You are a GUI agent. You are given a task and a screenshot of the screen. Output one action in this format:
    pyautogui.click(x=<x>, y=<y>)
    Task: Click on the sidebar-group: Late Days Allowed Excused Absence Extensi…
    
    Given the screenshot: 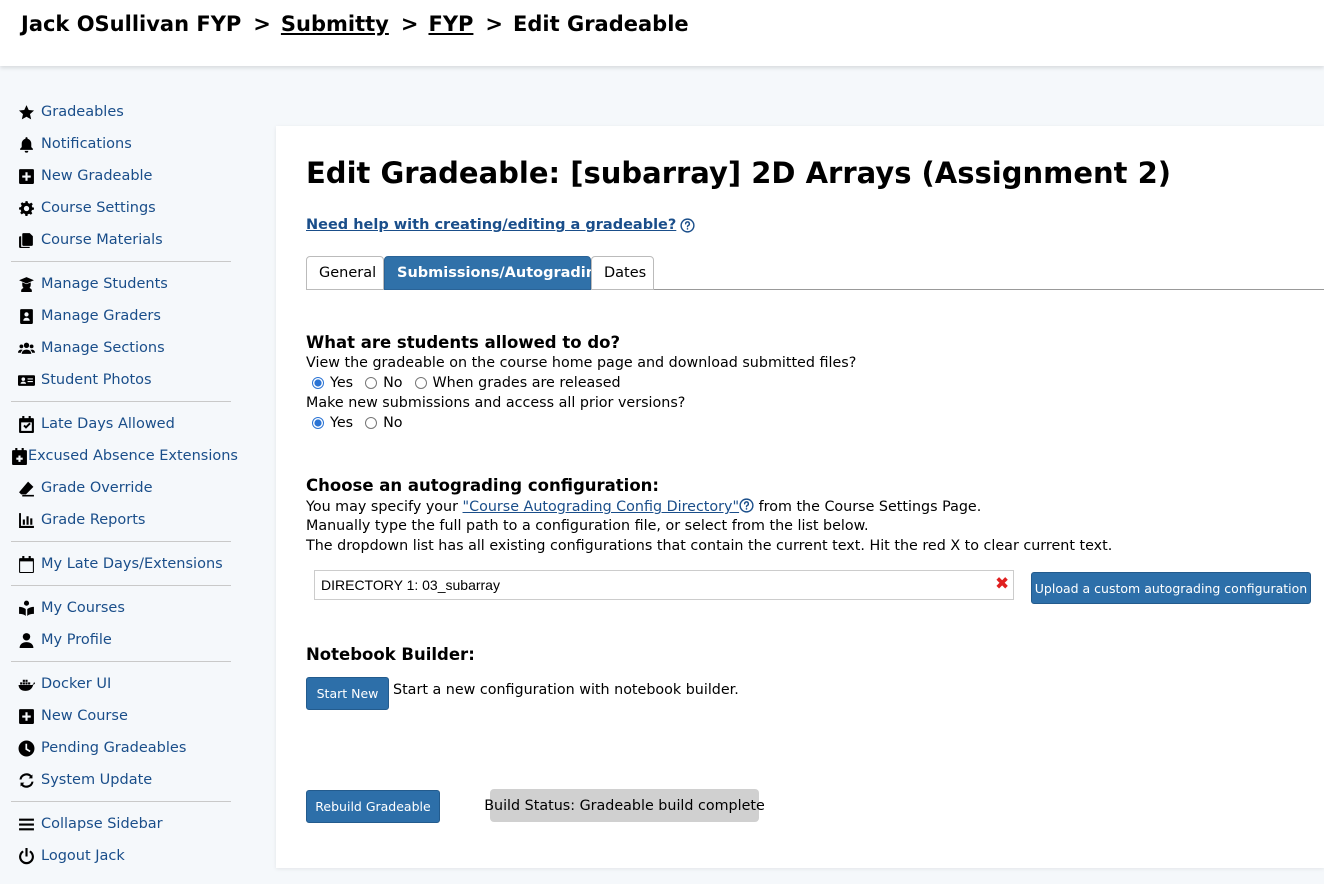 What is the action you would take?
    pyautogui.click(x=124, y=475)
    